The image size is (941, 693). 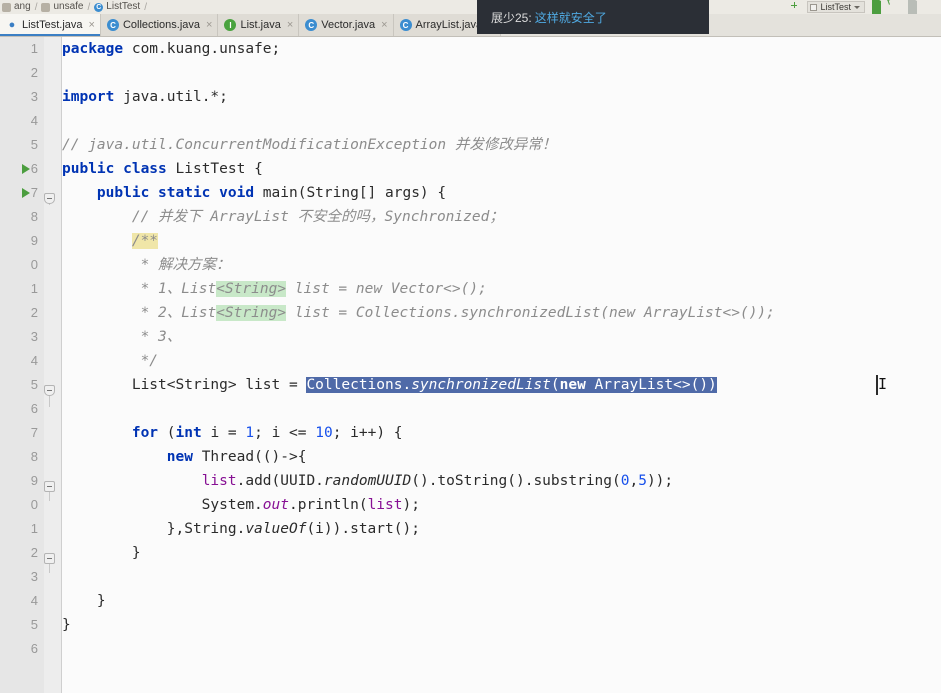 What do you see at coordinates (501, 217) in the screenshot?
I see `code-line-8: // 并发下 ArrayList 不安全的吗，Synchronized；` at bounding box center [501, 217].